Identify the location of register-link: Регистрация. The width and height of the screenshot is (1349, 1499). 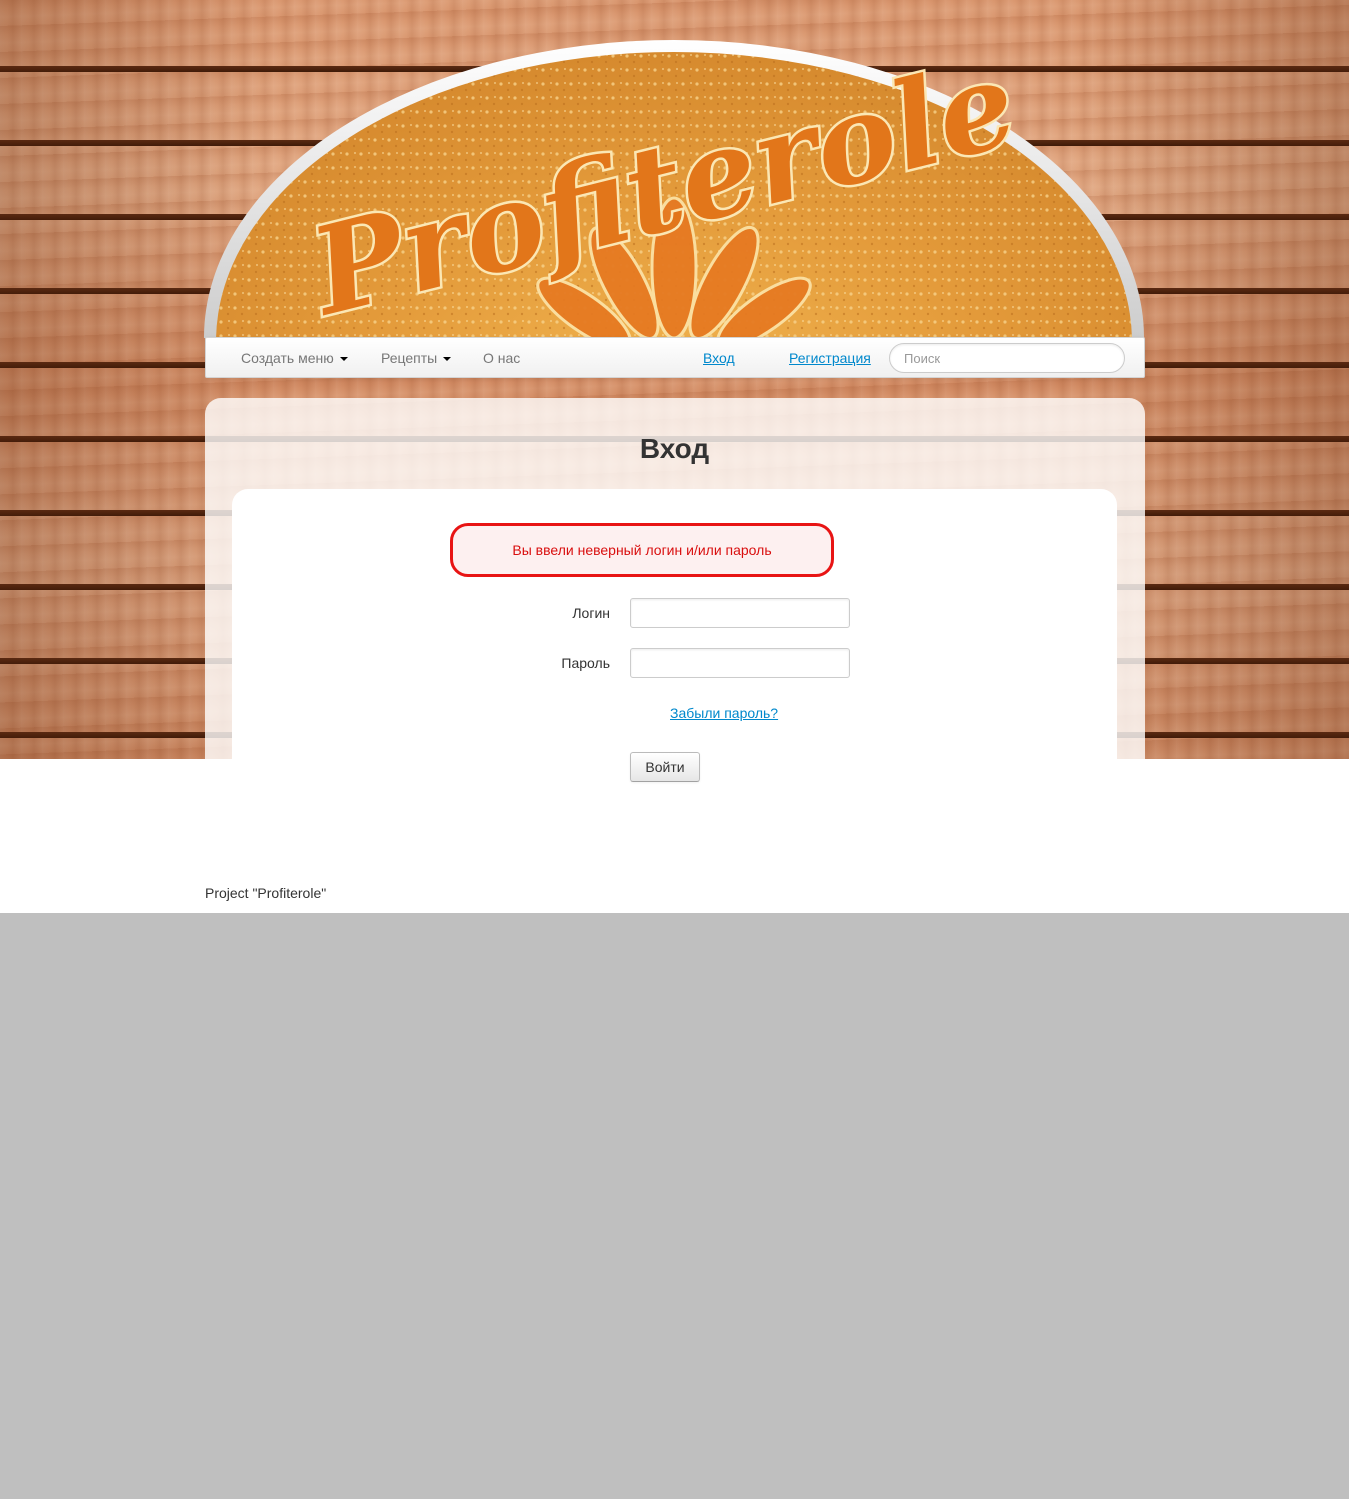
(830, 358).